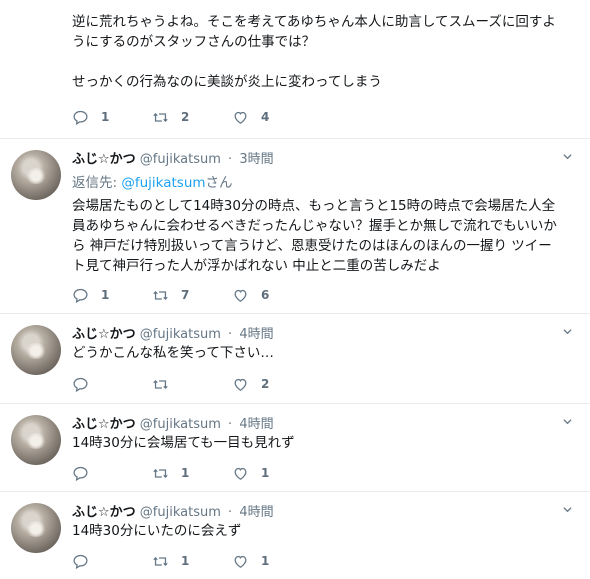  What do you see at coordinates (326, 531) in the screenshot?
I see `tweet-text: 14時30分にいたのに会えず` at bounding box center [326, 531].